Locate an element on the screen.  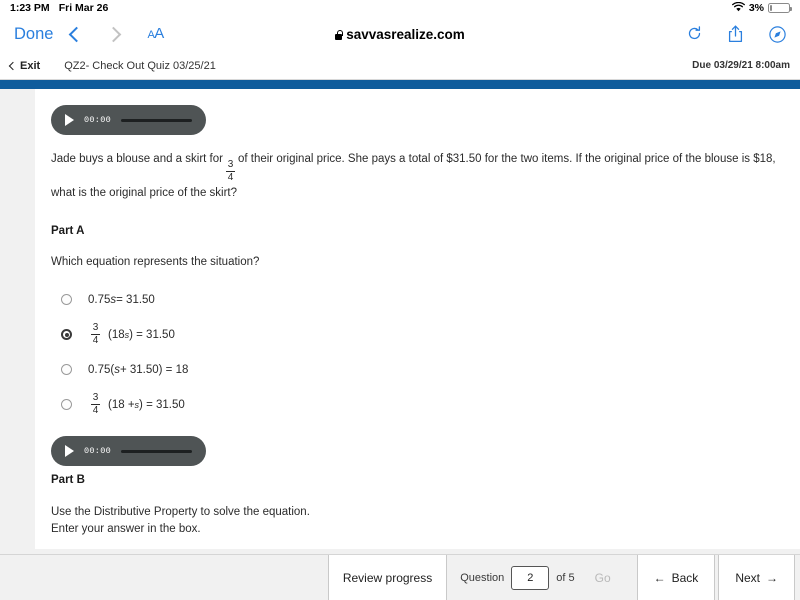
radio-button-b is located at coordinates (66, 334).